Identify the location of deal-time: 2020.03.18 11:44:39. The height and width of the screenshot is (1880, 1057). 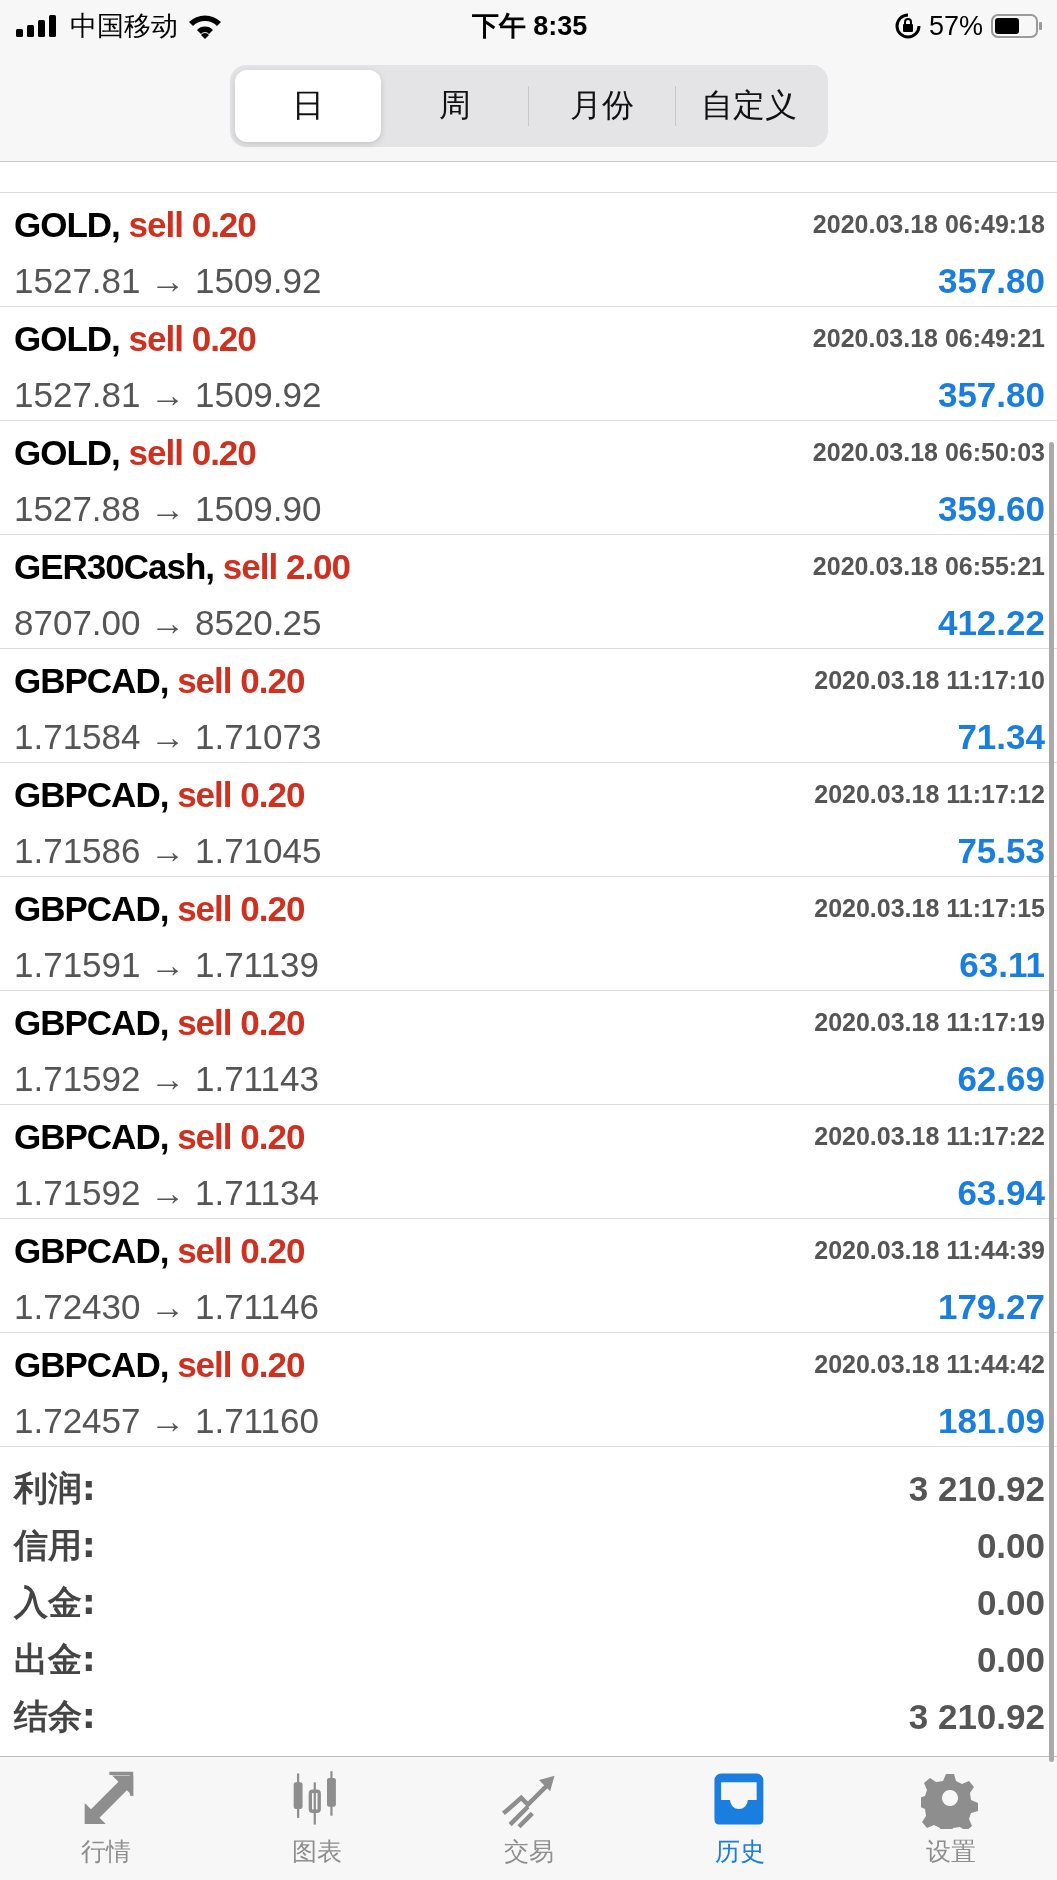
(929, 1250).